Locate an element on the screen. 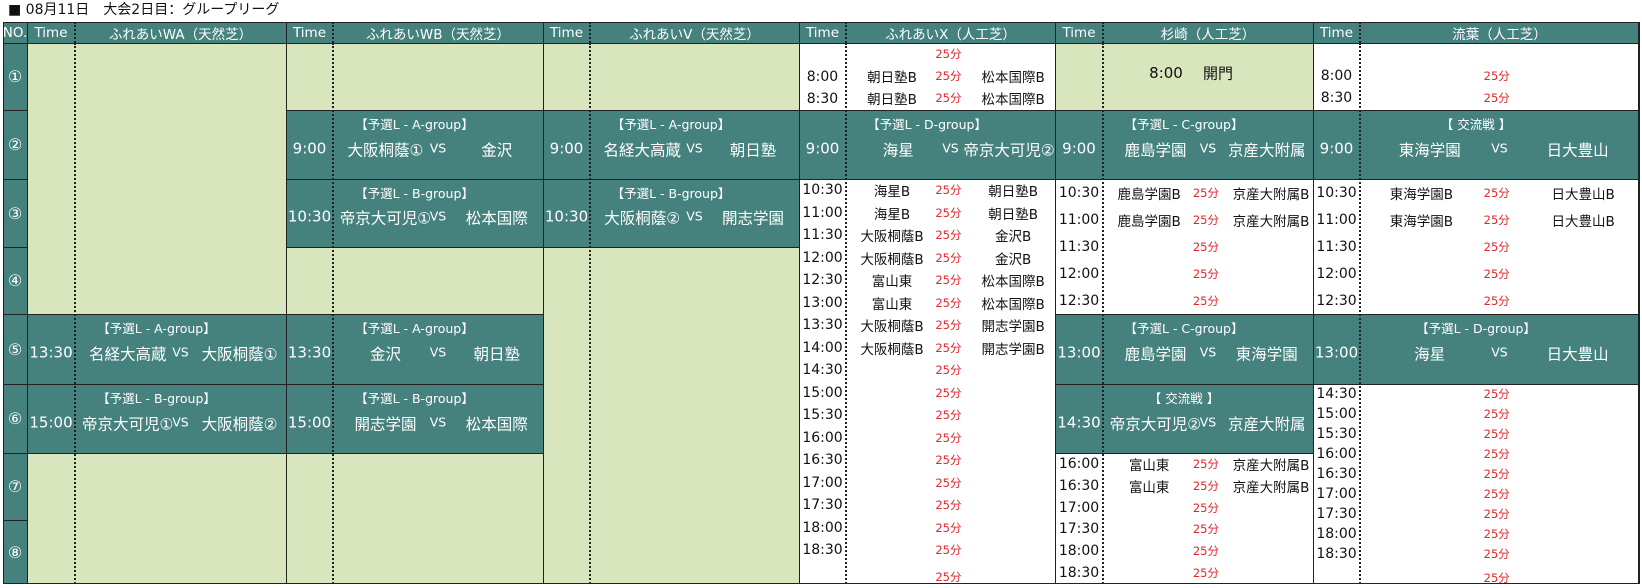  ranking-team-away: 開志学園B is located at coordinates (1013, 349).